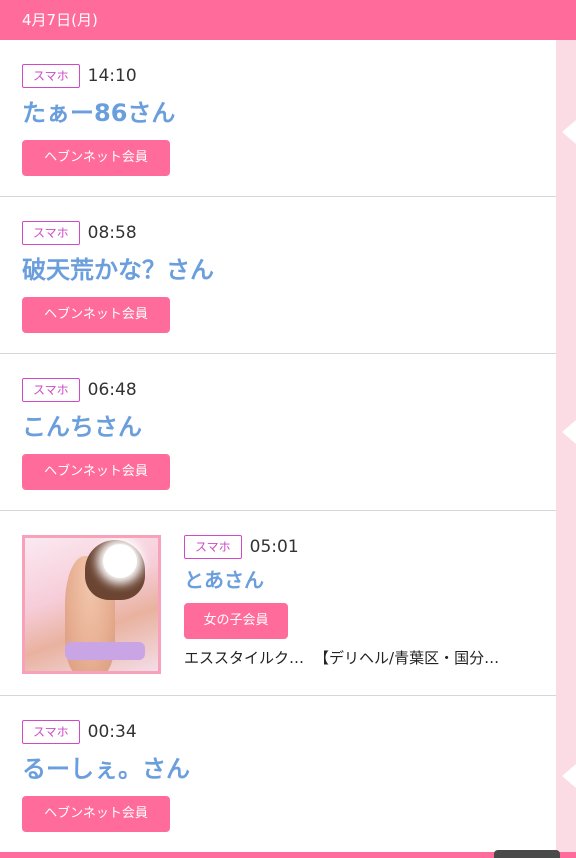 The image size is (576, 858). What do you see at coordinates (236, 621) in the screenshot?
I see `member-badge: 女の子会員` at bounding box center [236, 621].